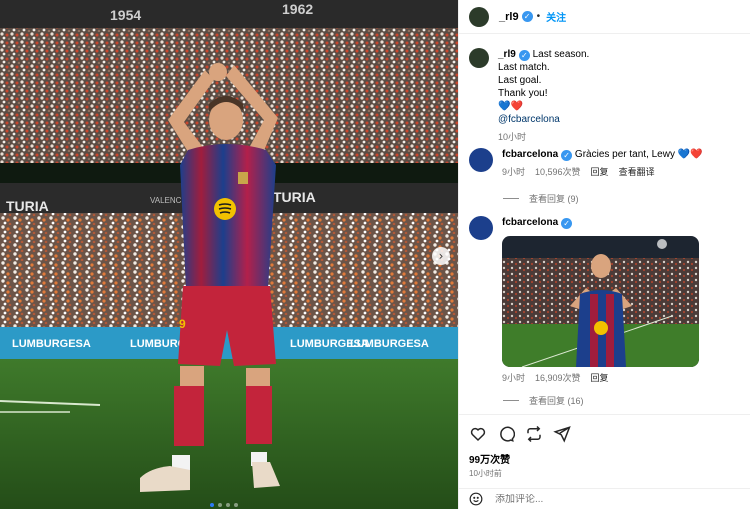 The height and width of the screenshot is (509, 750). I want to click on mention-link: @fcbarcelona, so click(619, 119).